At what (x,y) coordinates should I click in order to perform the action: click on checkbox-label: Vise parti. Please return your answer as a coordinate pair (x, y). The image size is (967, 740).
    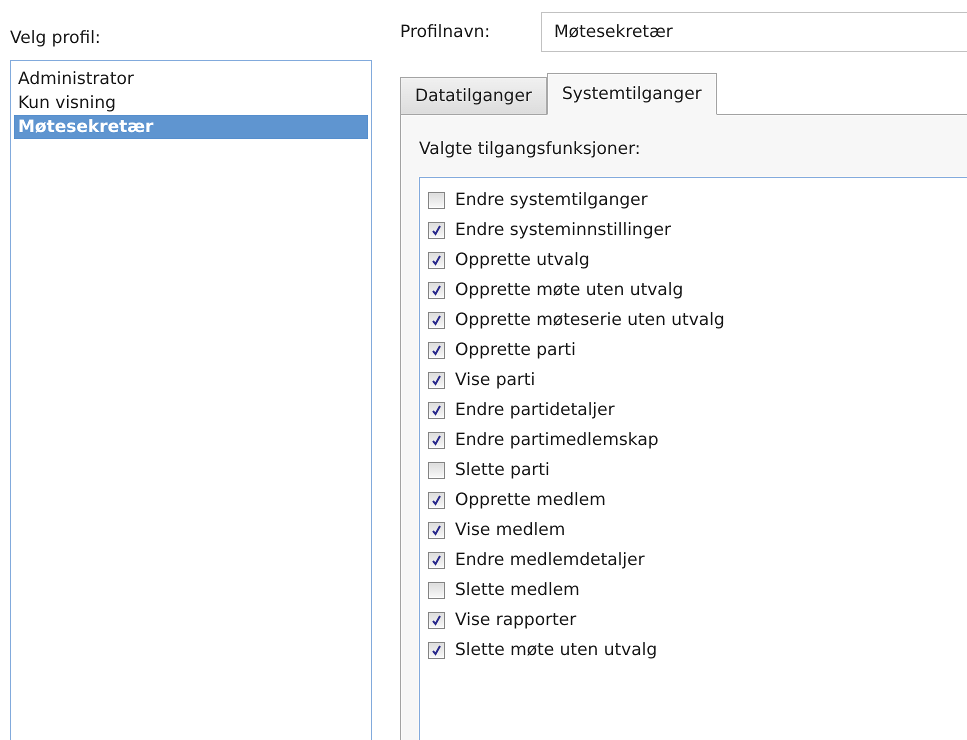
    Looking at the image, I should click on (495, 380).